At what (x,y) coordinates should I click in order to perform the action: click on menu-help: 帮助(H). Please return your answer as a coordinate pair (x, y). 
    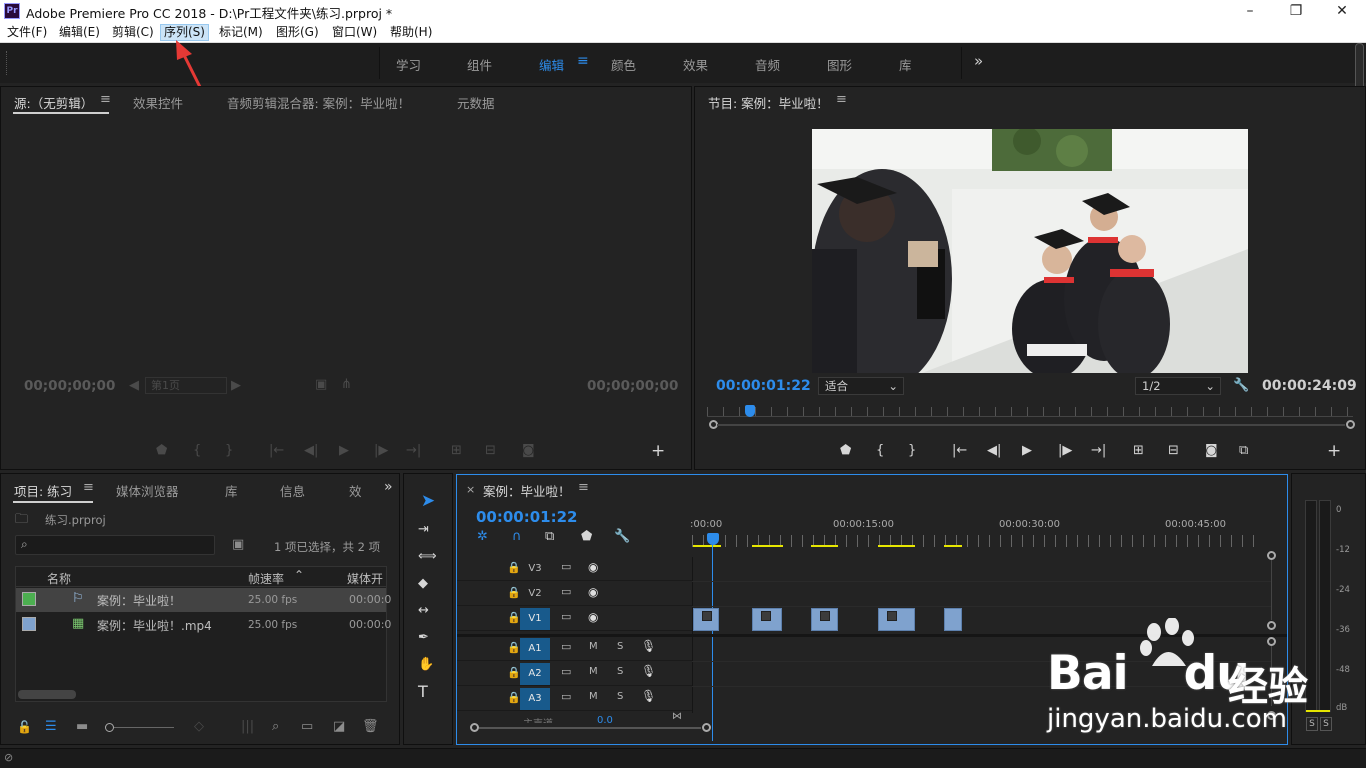
    Looking at the image, I should click on (411, 32).